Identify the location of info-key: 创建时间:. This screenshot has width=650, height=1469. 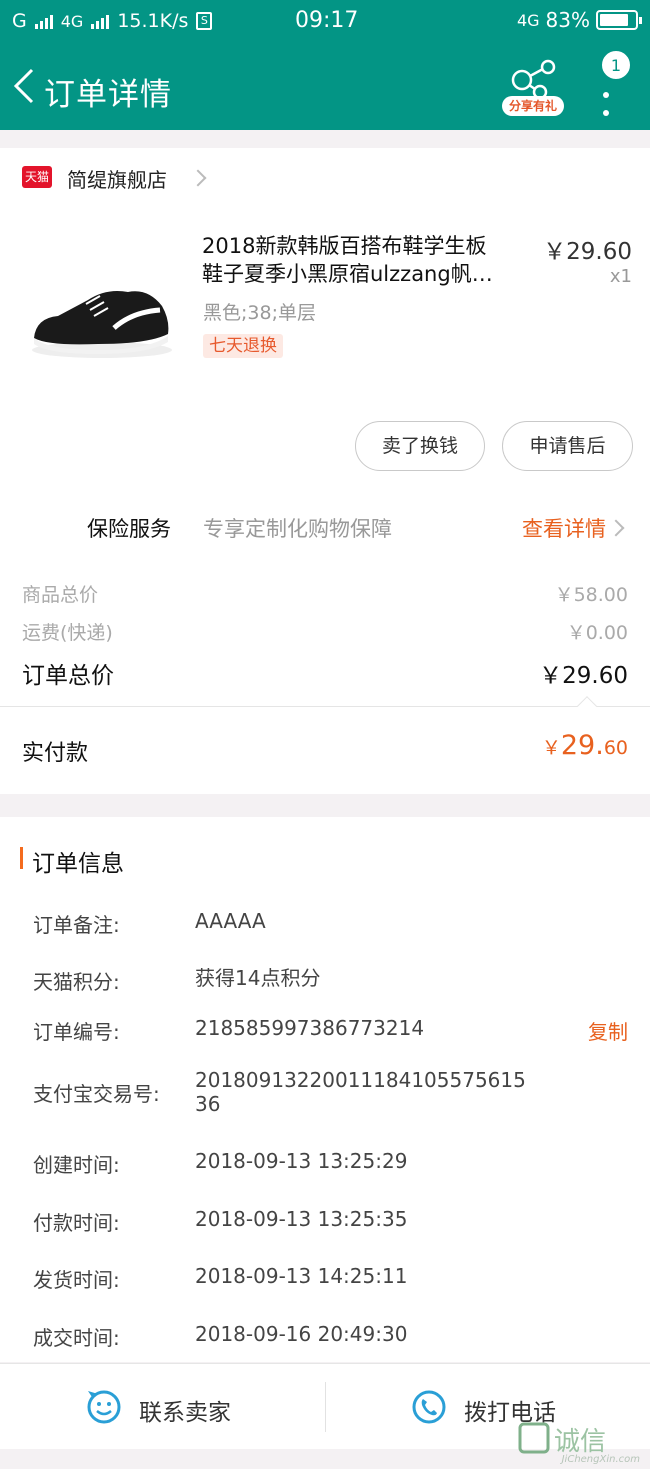
(76, 1165).